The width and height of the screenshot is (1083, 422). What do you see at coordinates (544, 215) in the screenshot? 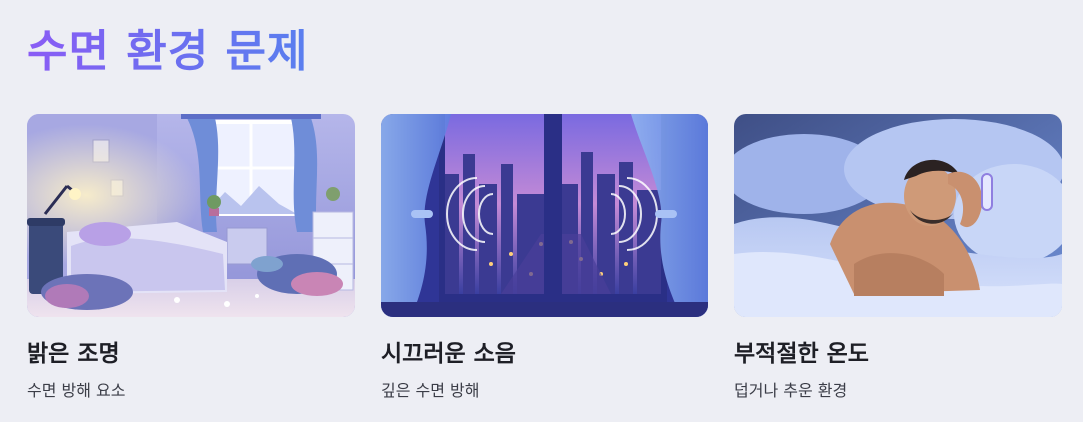
I see `noisy-city-window-image` at bounding box center [544, 215].